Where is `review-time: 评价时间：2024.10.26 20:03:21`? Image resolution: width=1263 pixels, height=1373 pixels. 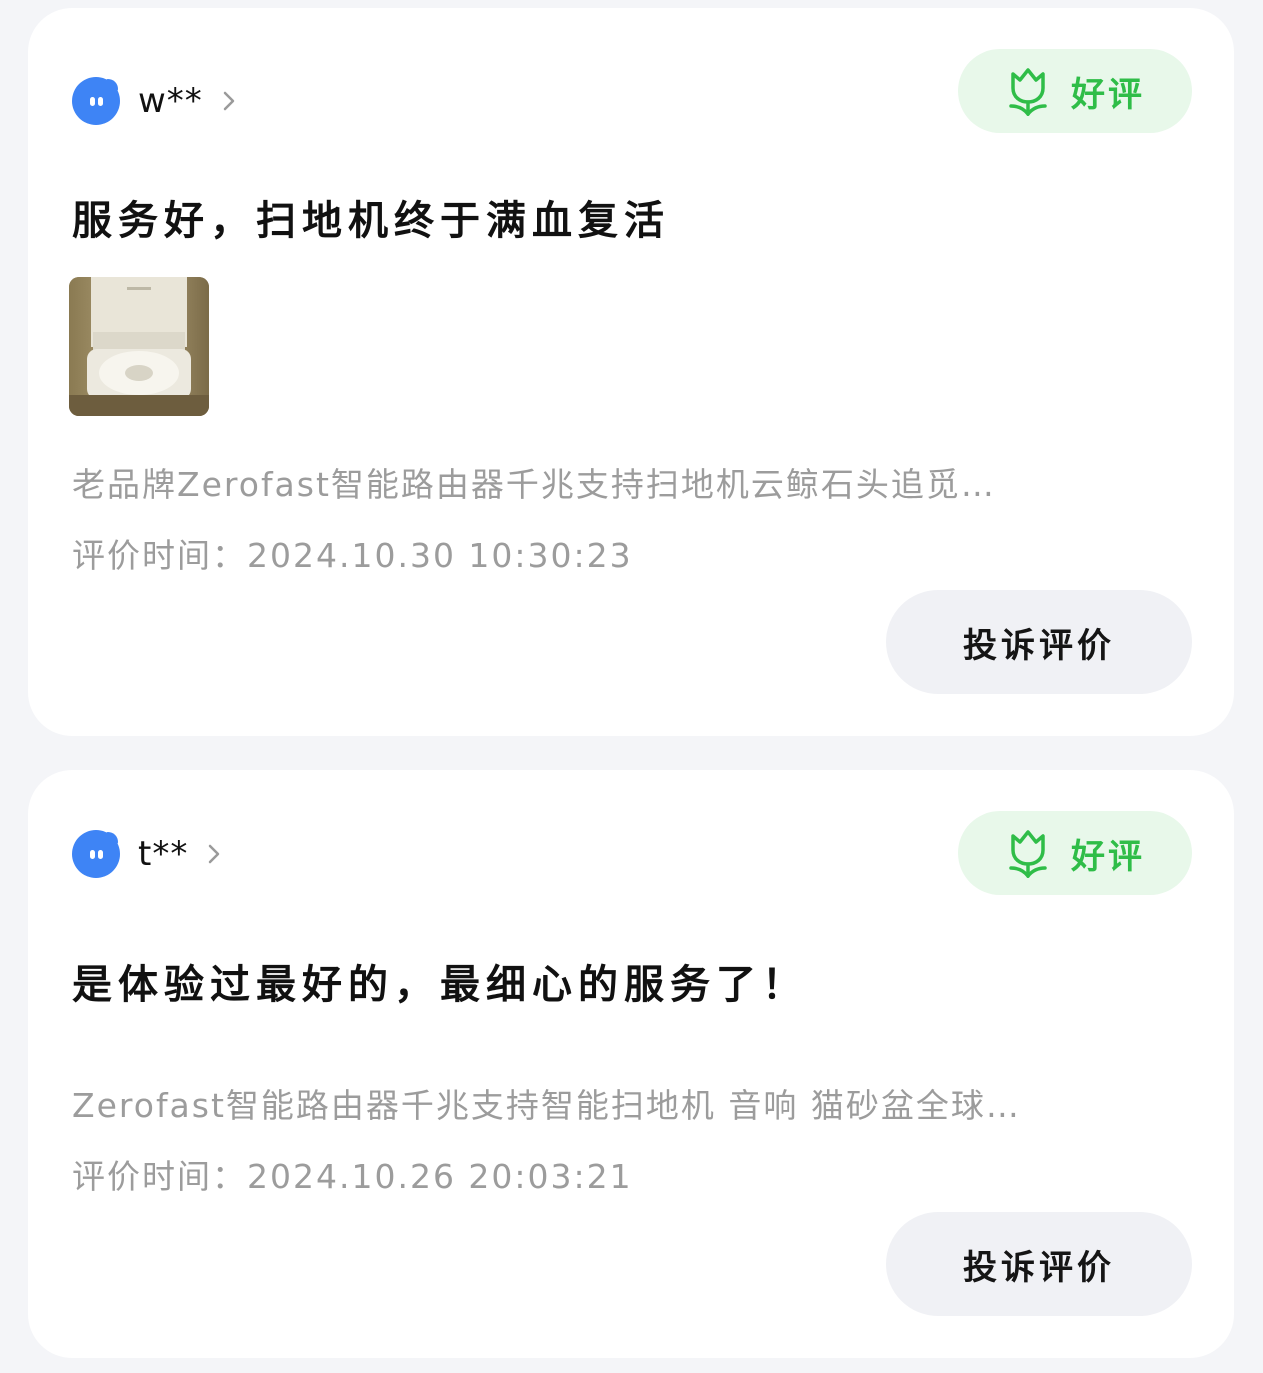
review-time: 评价时间：2024.10.26 20:03:21 is located at coordinates (352, 1174).